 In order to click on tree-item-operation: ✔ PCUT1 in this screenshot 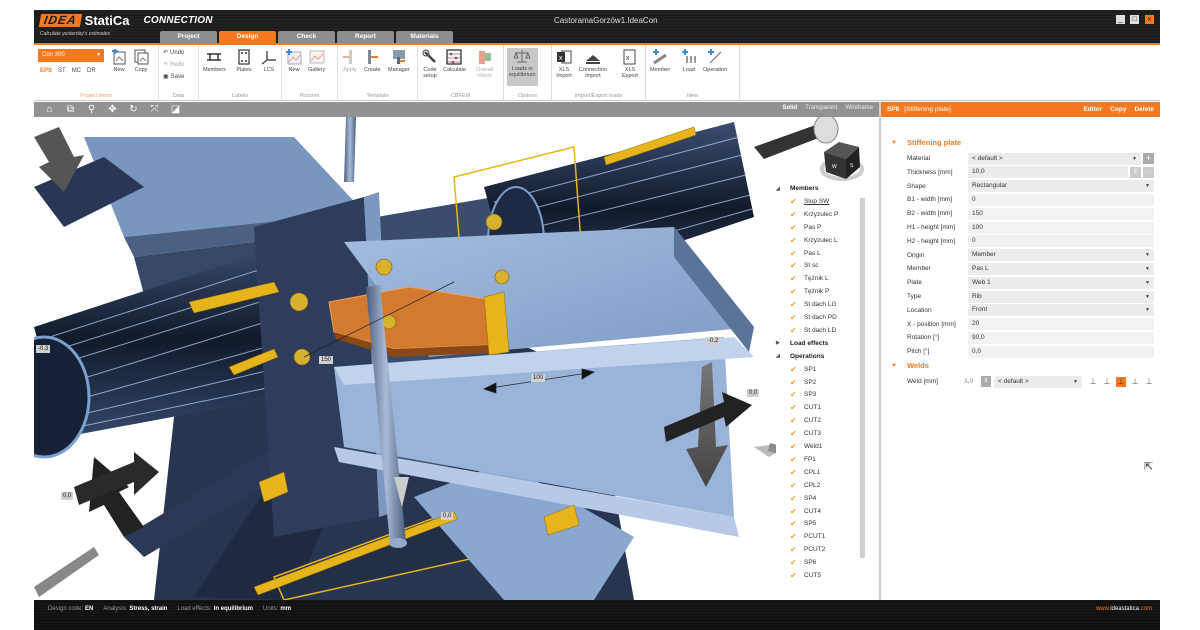, I will do `click(805, 536)`.